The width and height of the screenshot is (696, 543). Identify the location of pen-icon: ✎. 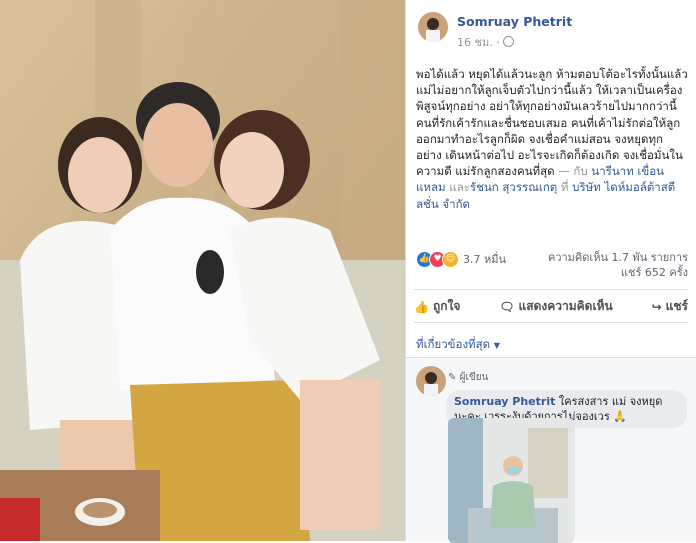
(452, 377).